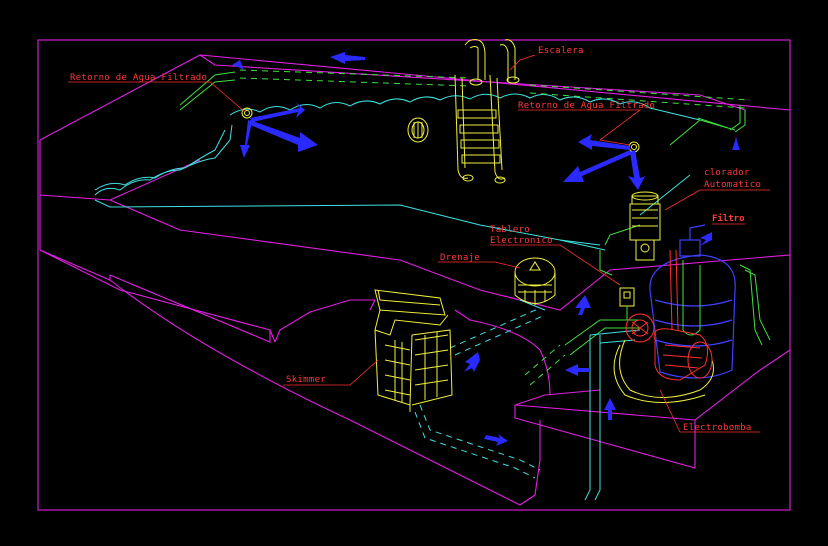 The width and height of the screenshot is (828, 546). I want to click on label-electronico: Electronico, so click(521, 241).